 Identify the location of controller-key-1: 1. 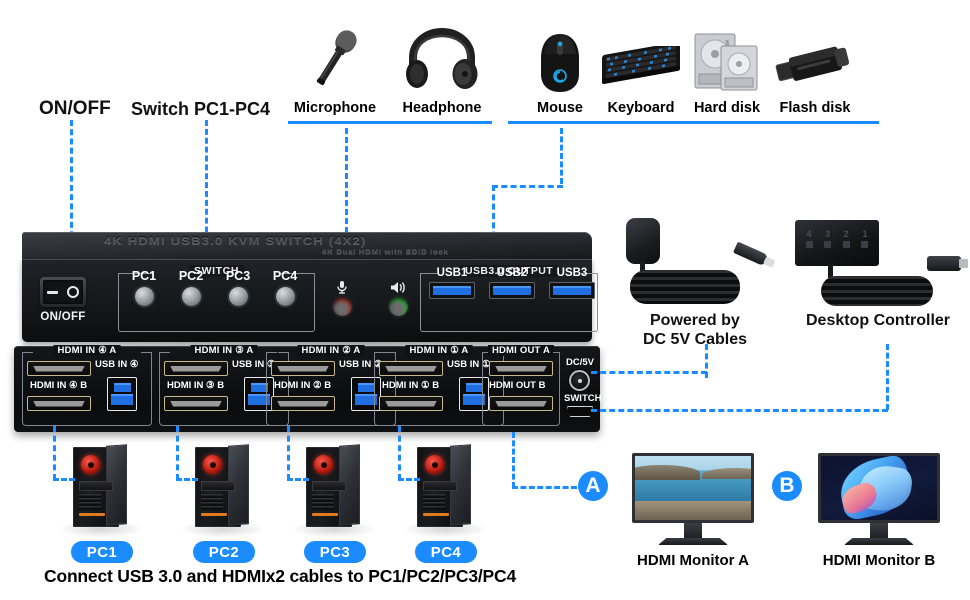
(865, 238).